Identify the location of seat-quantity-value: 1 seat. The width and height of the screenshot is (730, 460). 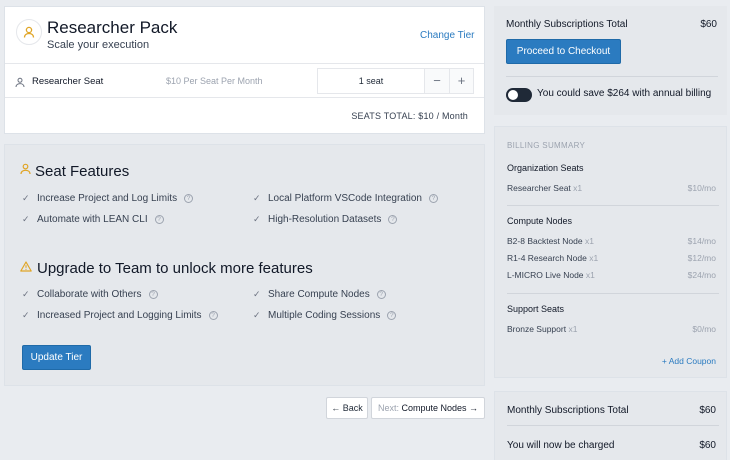
(371, 81).